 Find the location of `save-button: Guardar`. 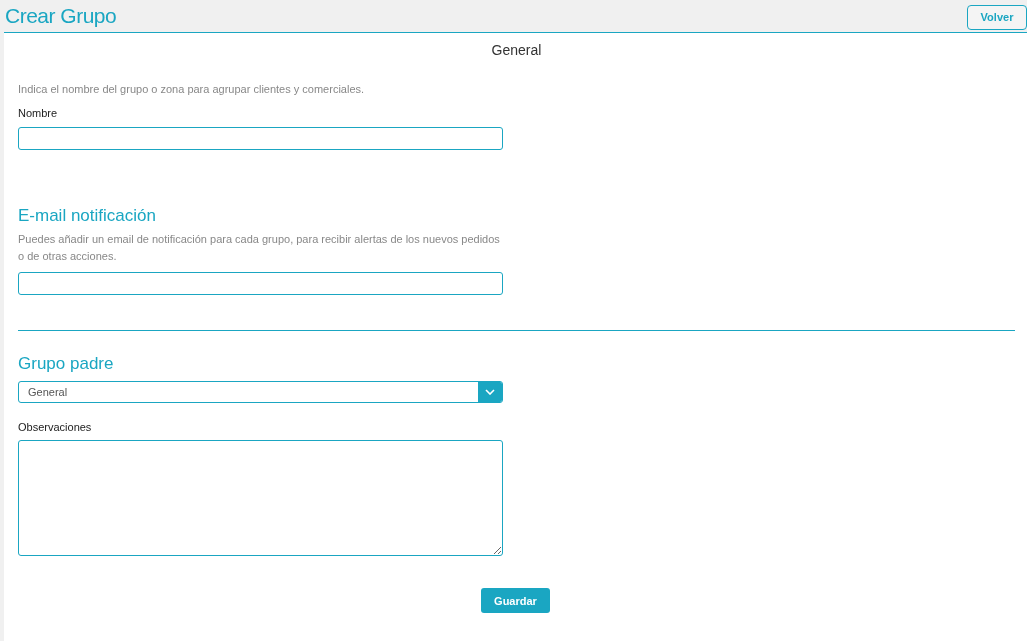

save-button: Guardar is located at coordinates (515, 600).